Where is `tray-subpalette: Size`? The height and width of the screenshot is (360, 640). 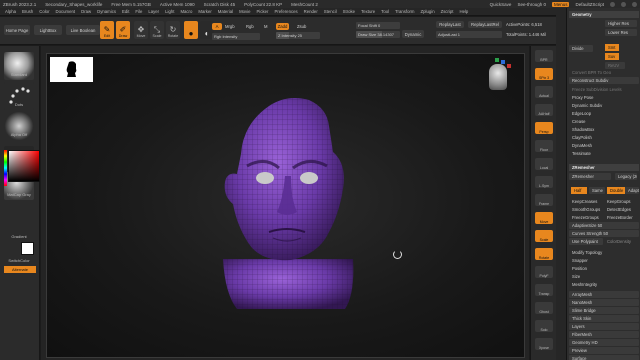 tray-subpalette: Size is located at coordinates (604, 276).